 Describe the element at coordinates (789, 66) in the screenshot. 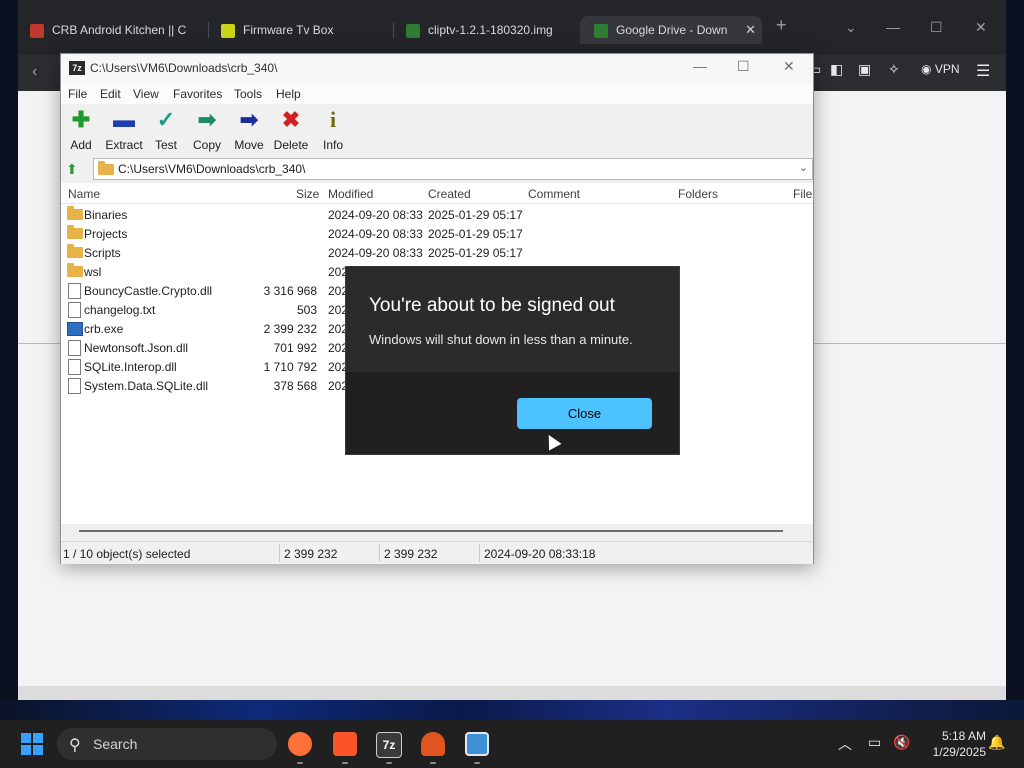

I see `close-icon: ✕` at that location.